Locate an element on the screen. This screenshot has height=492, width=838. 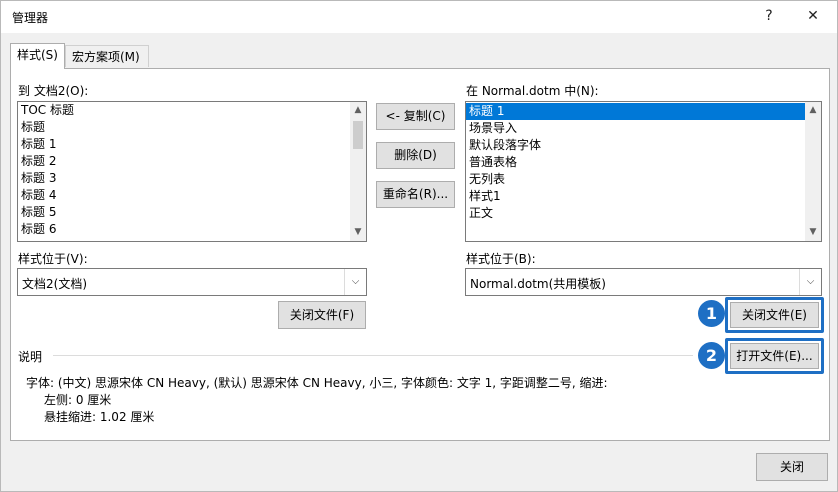
left-list-item: 标题 3 is located at coordinates (192, 178).